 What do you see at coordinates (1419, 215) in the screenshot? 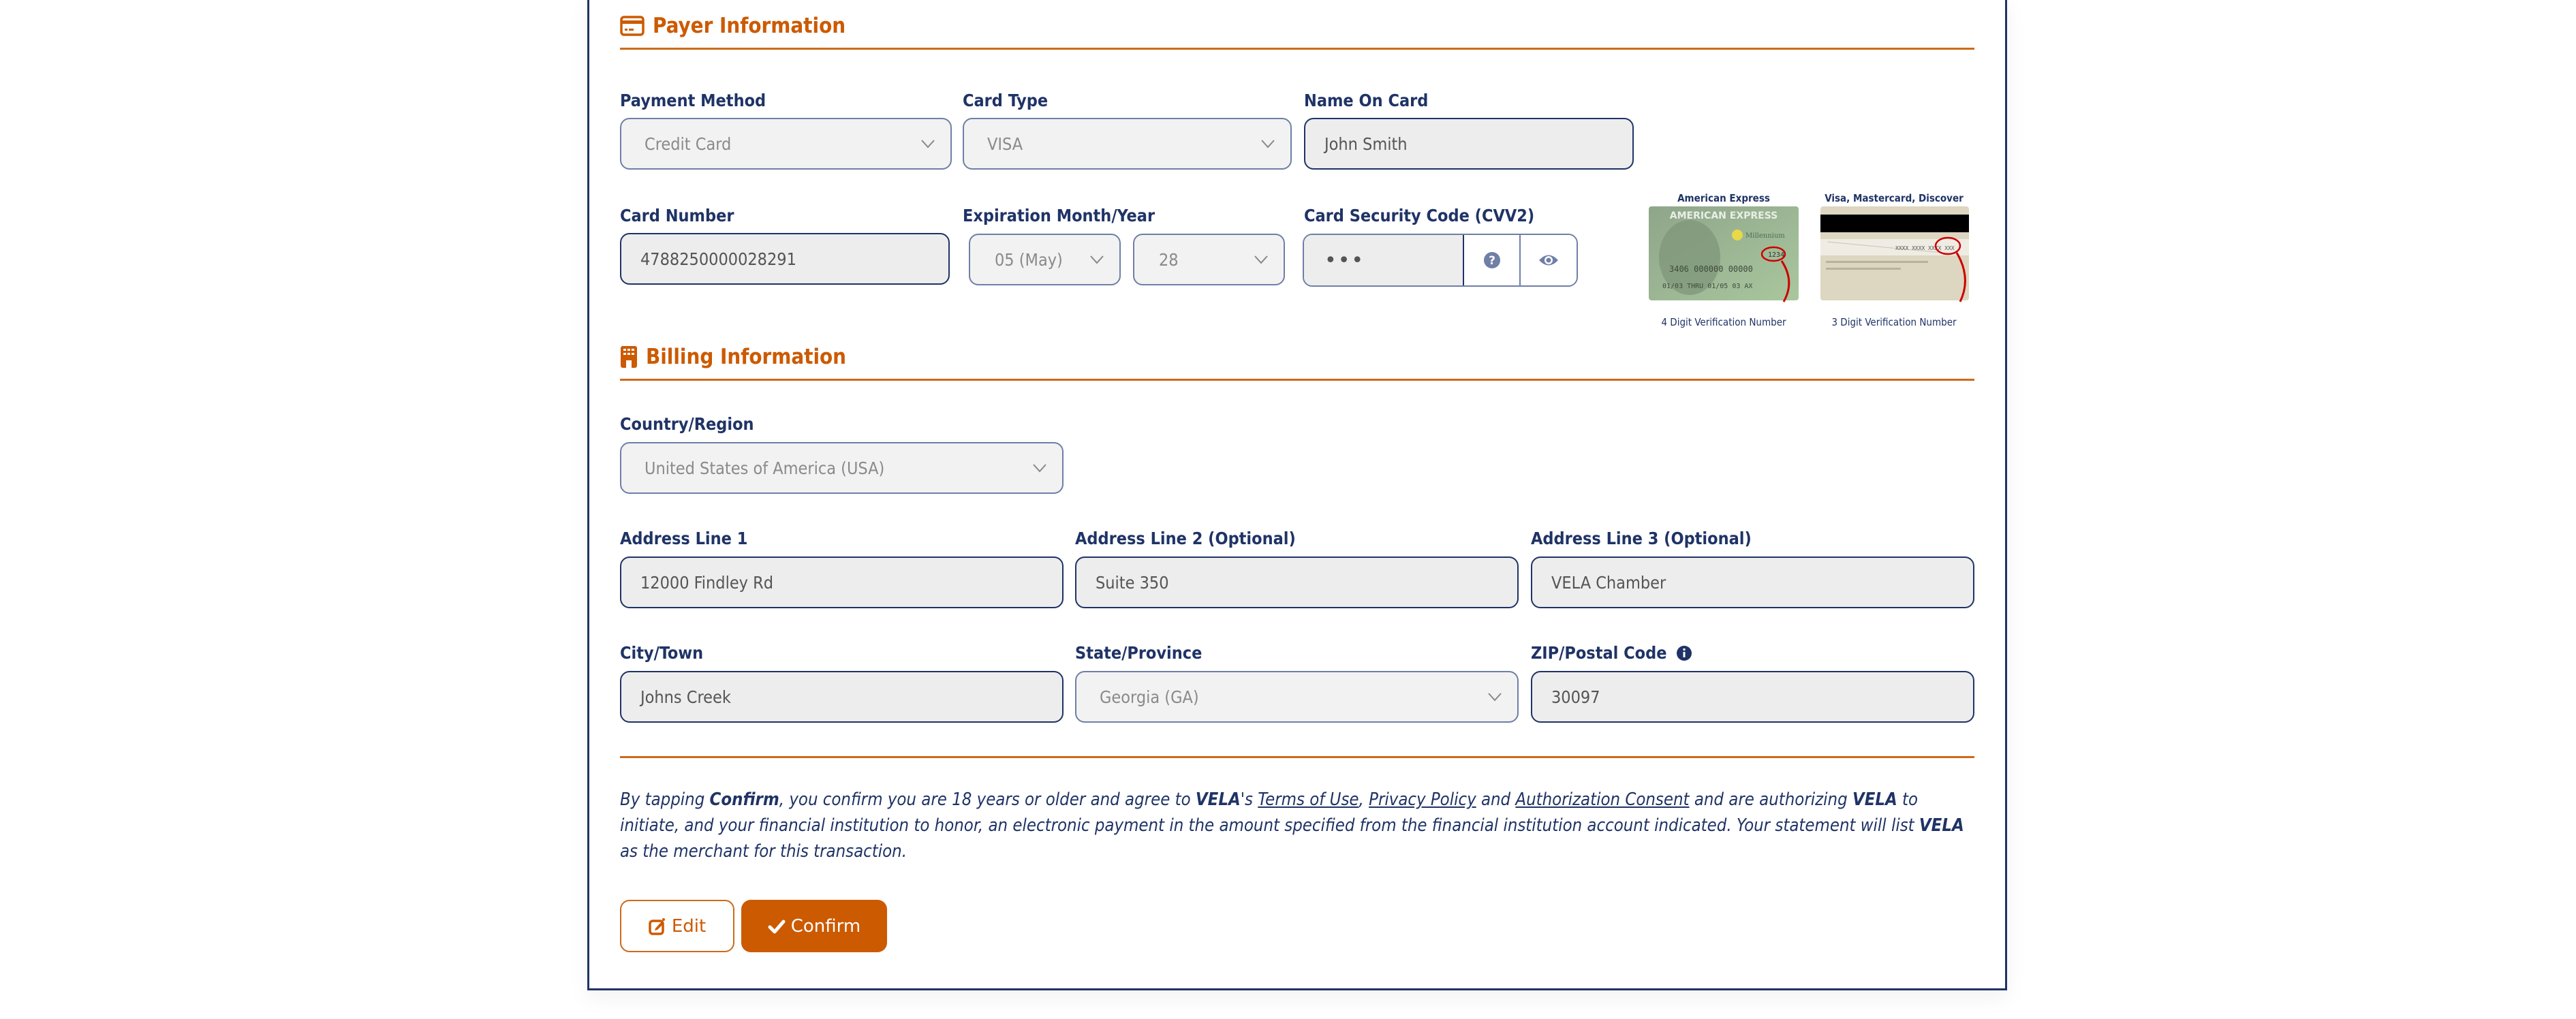
I see `cvv-label: Card Security Code (CVV2)` at bounding box center [1419, 215].